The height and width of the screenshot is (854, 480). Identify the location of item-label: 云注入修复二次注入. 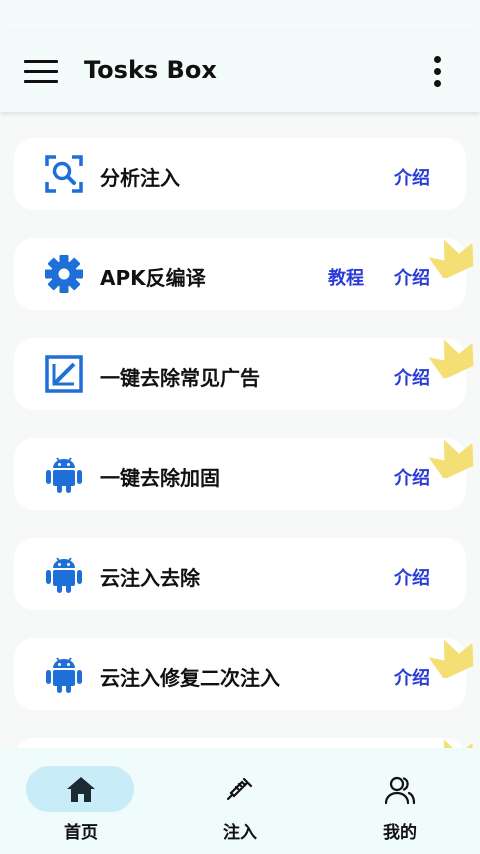
(190, 678).